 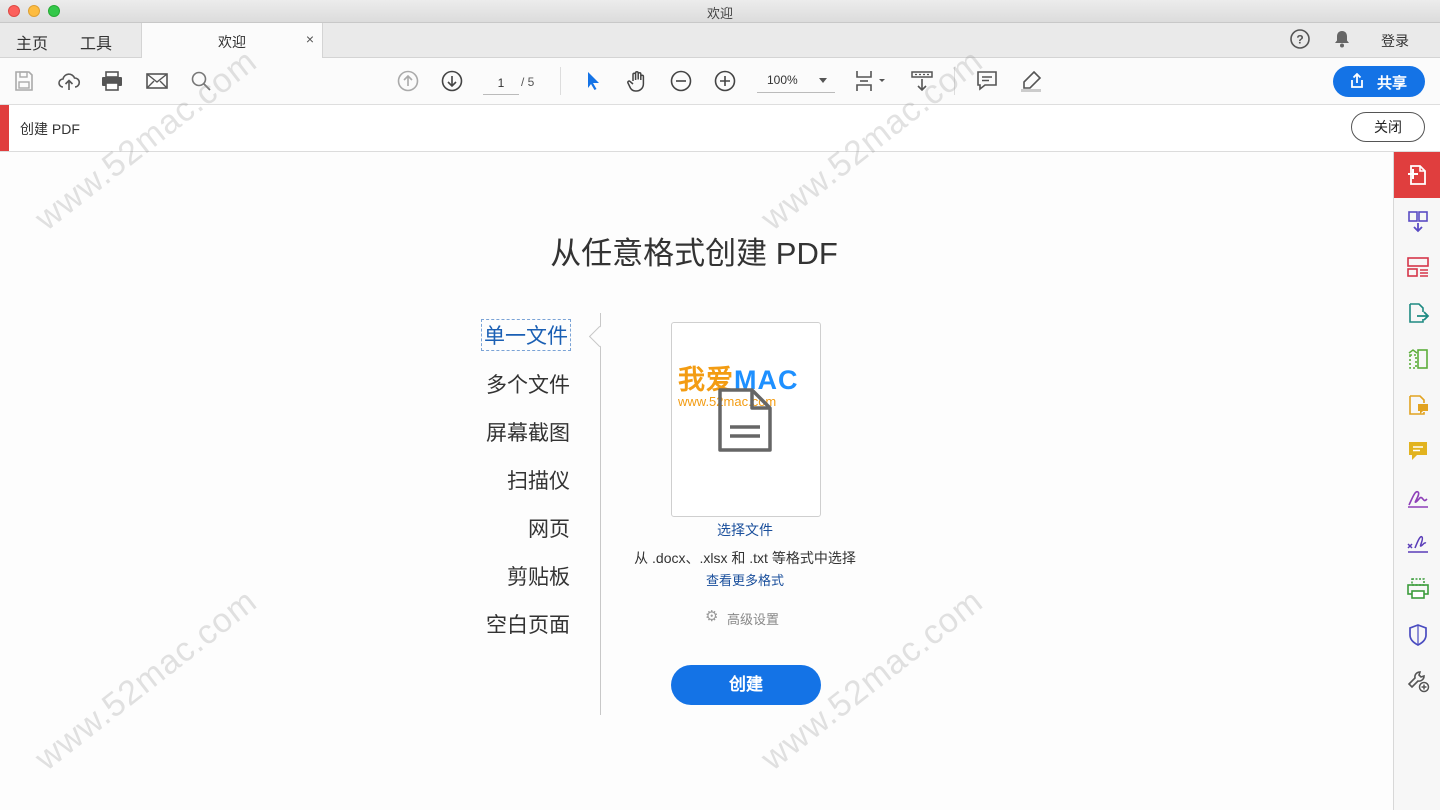 I want to click on window-title-bar: 欢迎, so click(x=720, y=11).